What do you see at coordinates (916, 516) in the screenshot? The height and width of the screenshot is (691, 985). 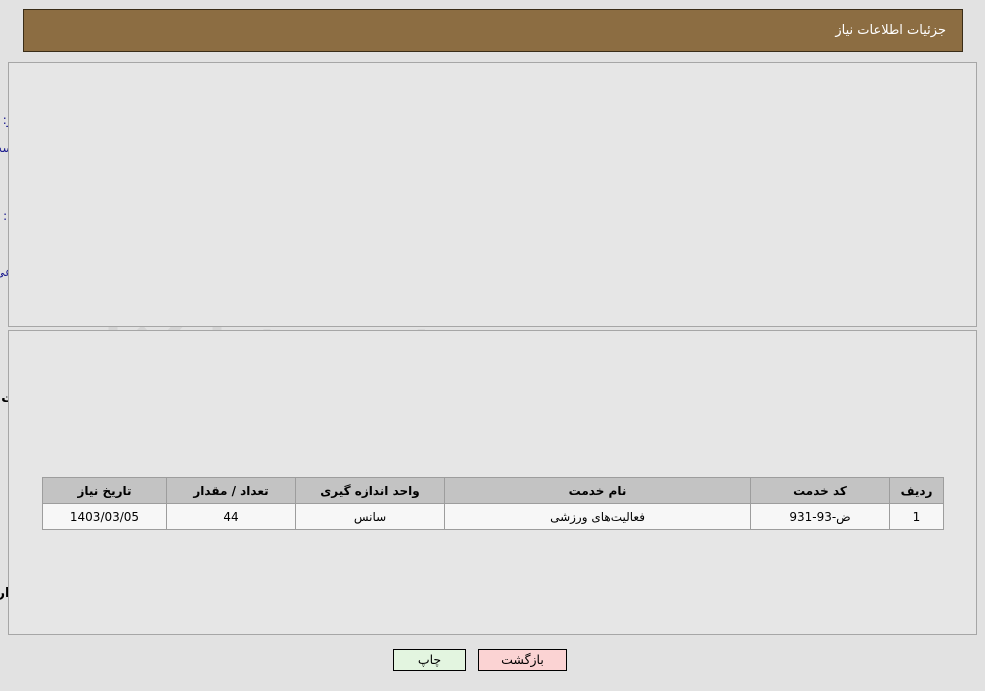 I see `cell-row-no: 1` at bounding box center [916, 516].